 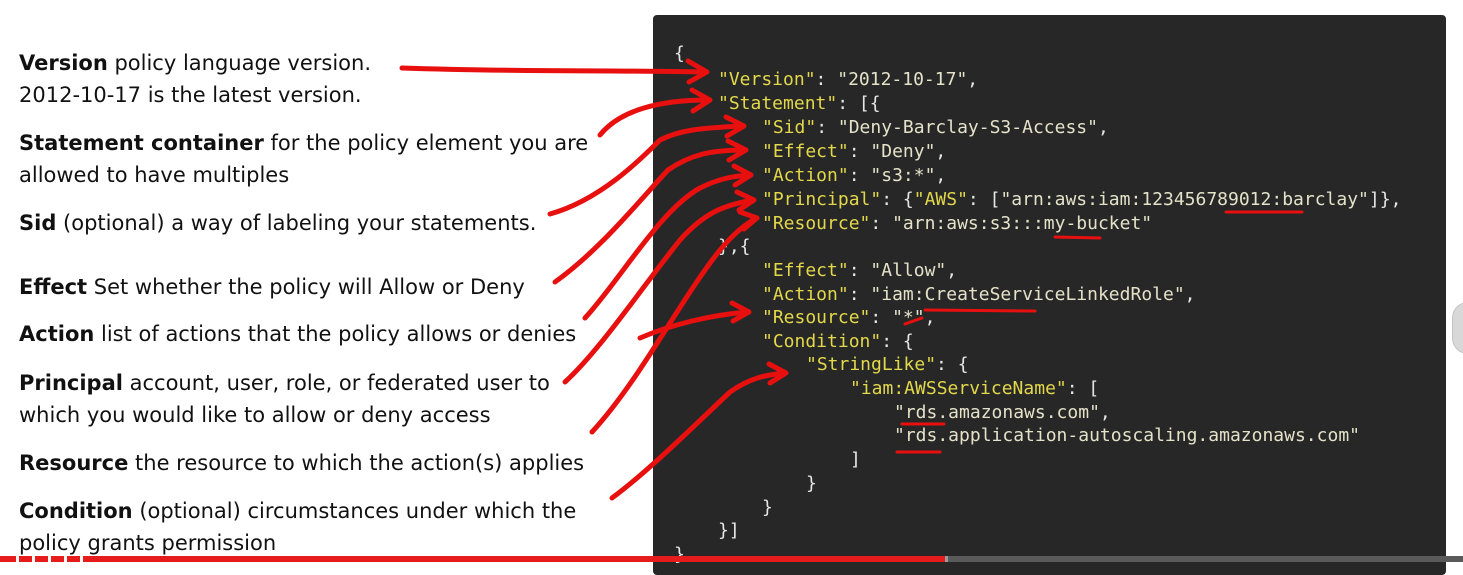 I want to click on json-value-resource-arn: "arn:aws:s3:::my-bucket", so click(x=1022, y=223).